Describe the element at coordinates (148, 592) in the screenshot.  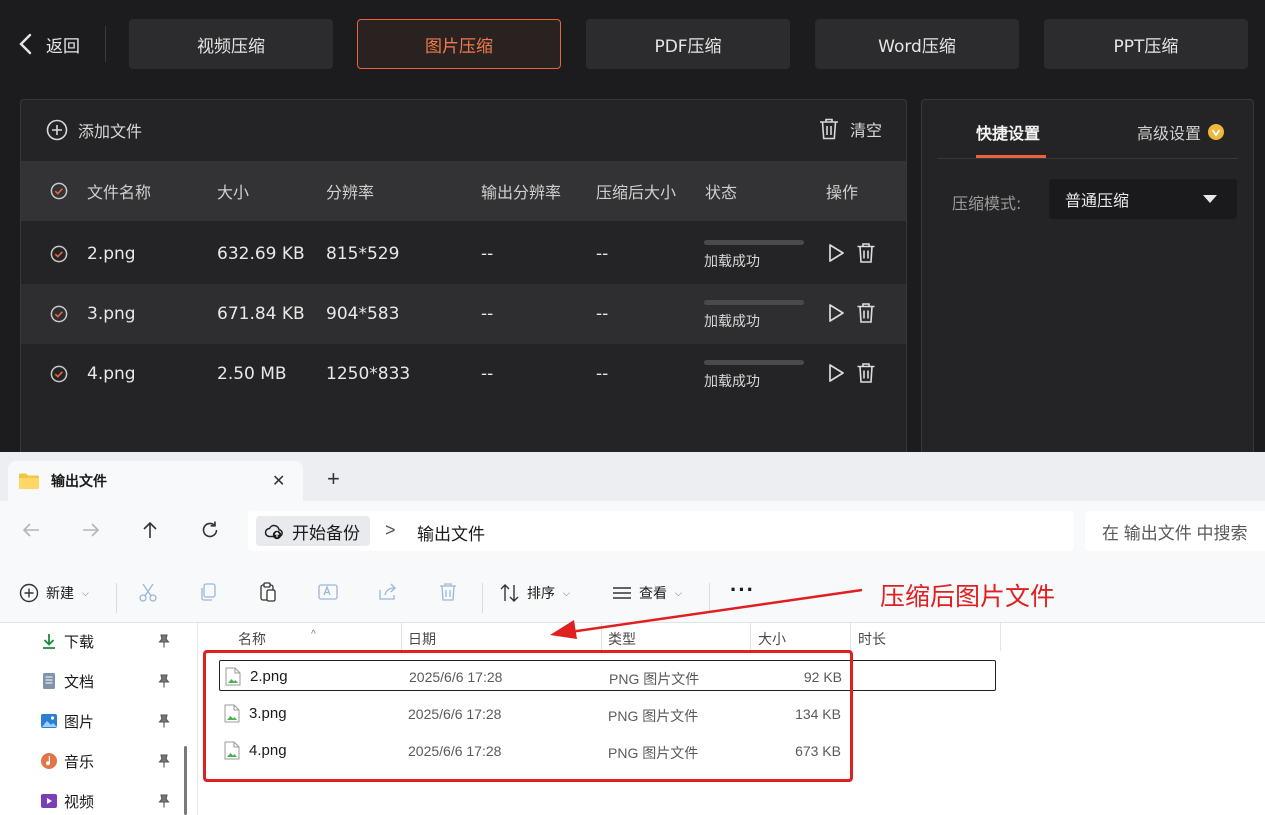
I see `cut-icon` at that location.